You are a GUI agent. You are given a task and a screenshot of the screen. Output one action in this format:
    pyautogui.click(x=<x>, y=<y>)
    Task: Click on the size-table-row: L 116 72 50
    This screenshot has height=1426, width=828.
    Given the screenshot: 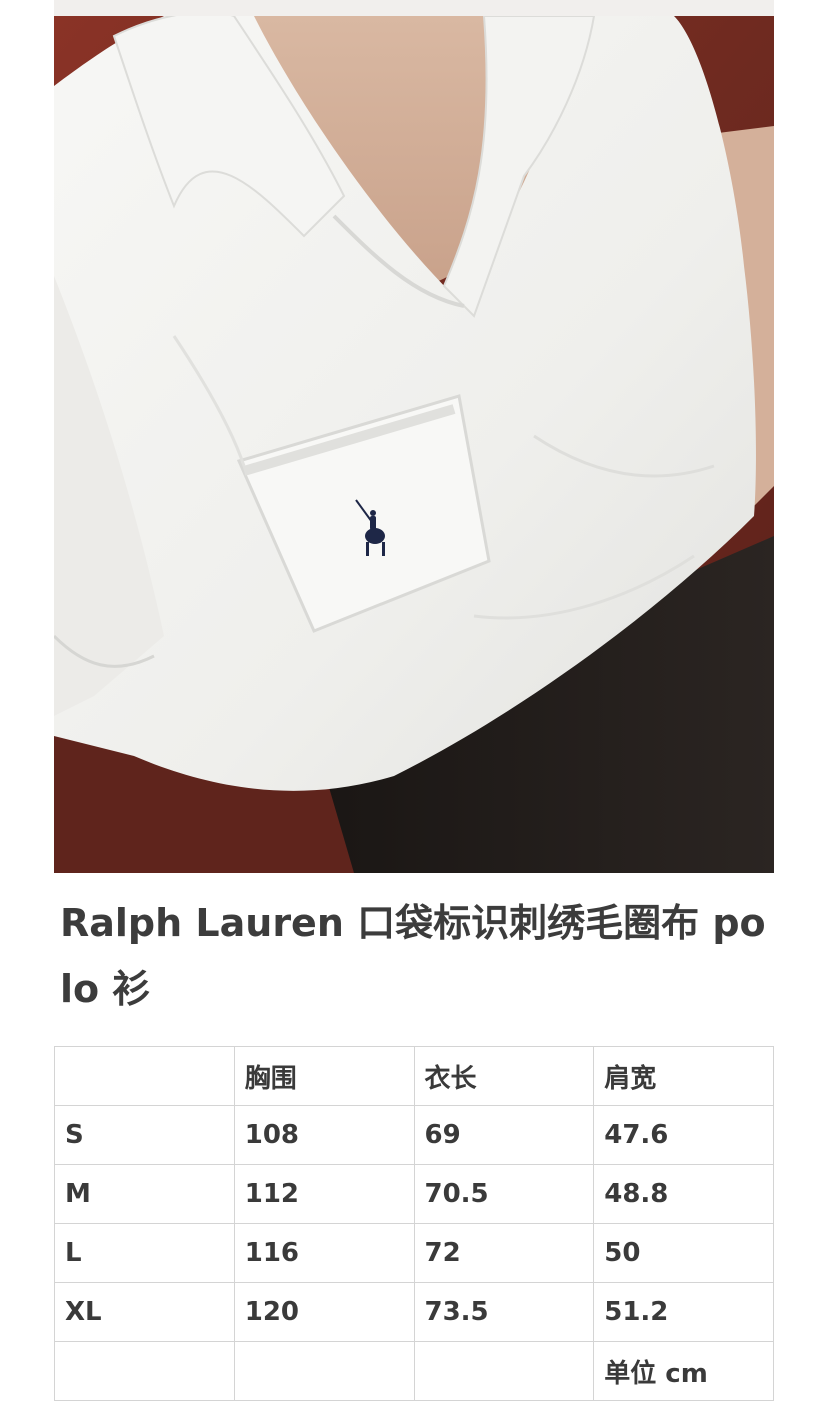 What is the action you would take?
    pyautogui.click(x=414, y=1253)
    